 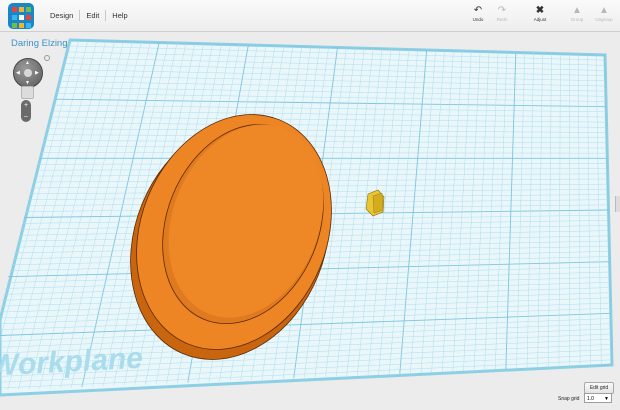 What do you see at coordinates (27, 63) in the screenshot?
I see `orbit-up-icon: ▲` at bounding box center [27, 63].